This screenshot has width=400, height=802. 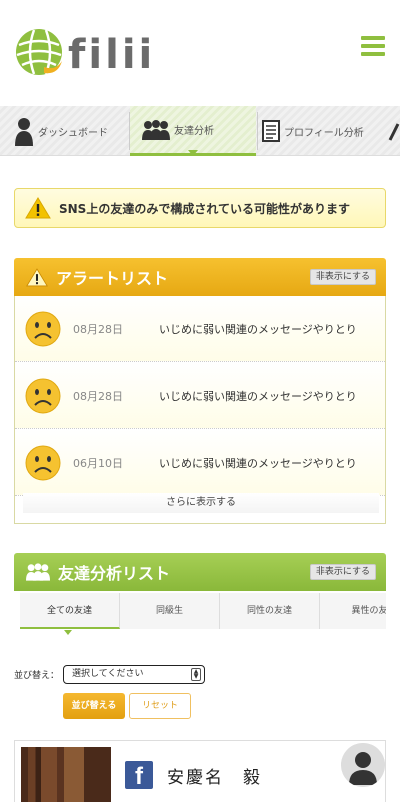 I want to click on tab-label: ダッシュボード, so click(x=73, y=133).